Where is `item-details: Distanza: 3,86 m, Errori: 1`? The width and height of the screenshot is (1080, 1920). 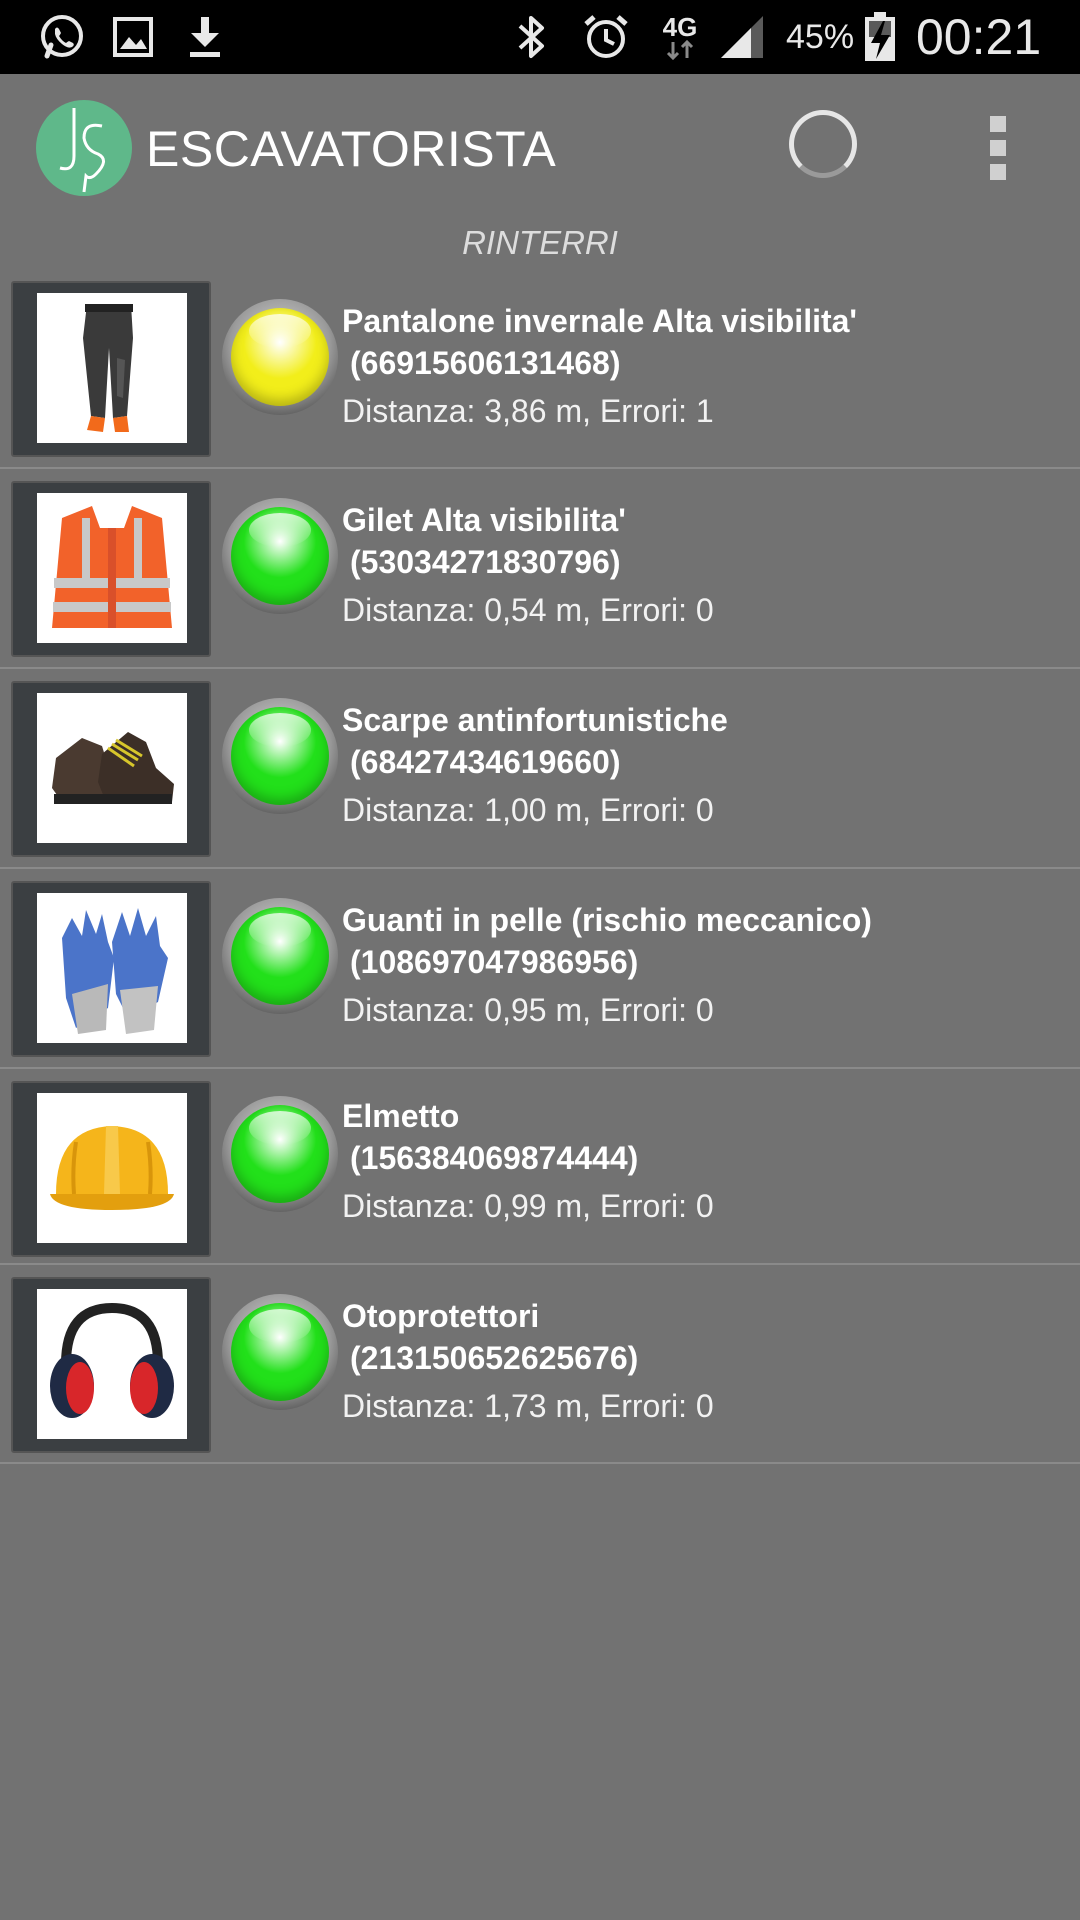
item-details: Distanza: 3,86 m, Errori: 1 is located at coordinates (528, 411).